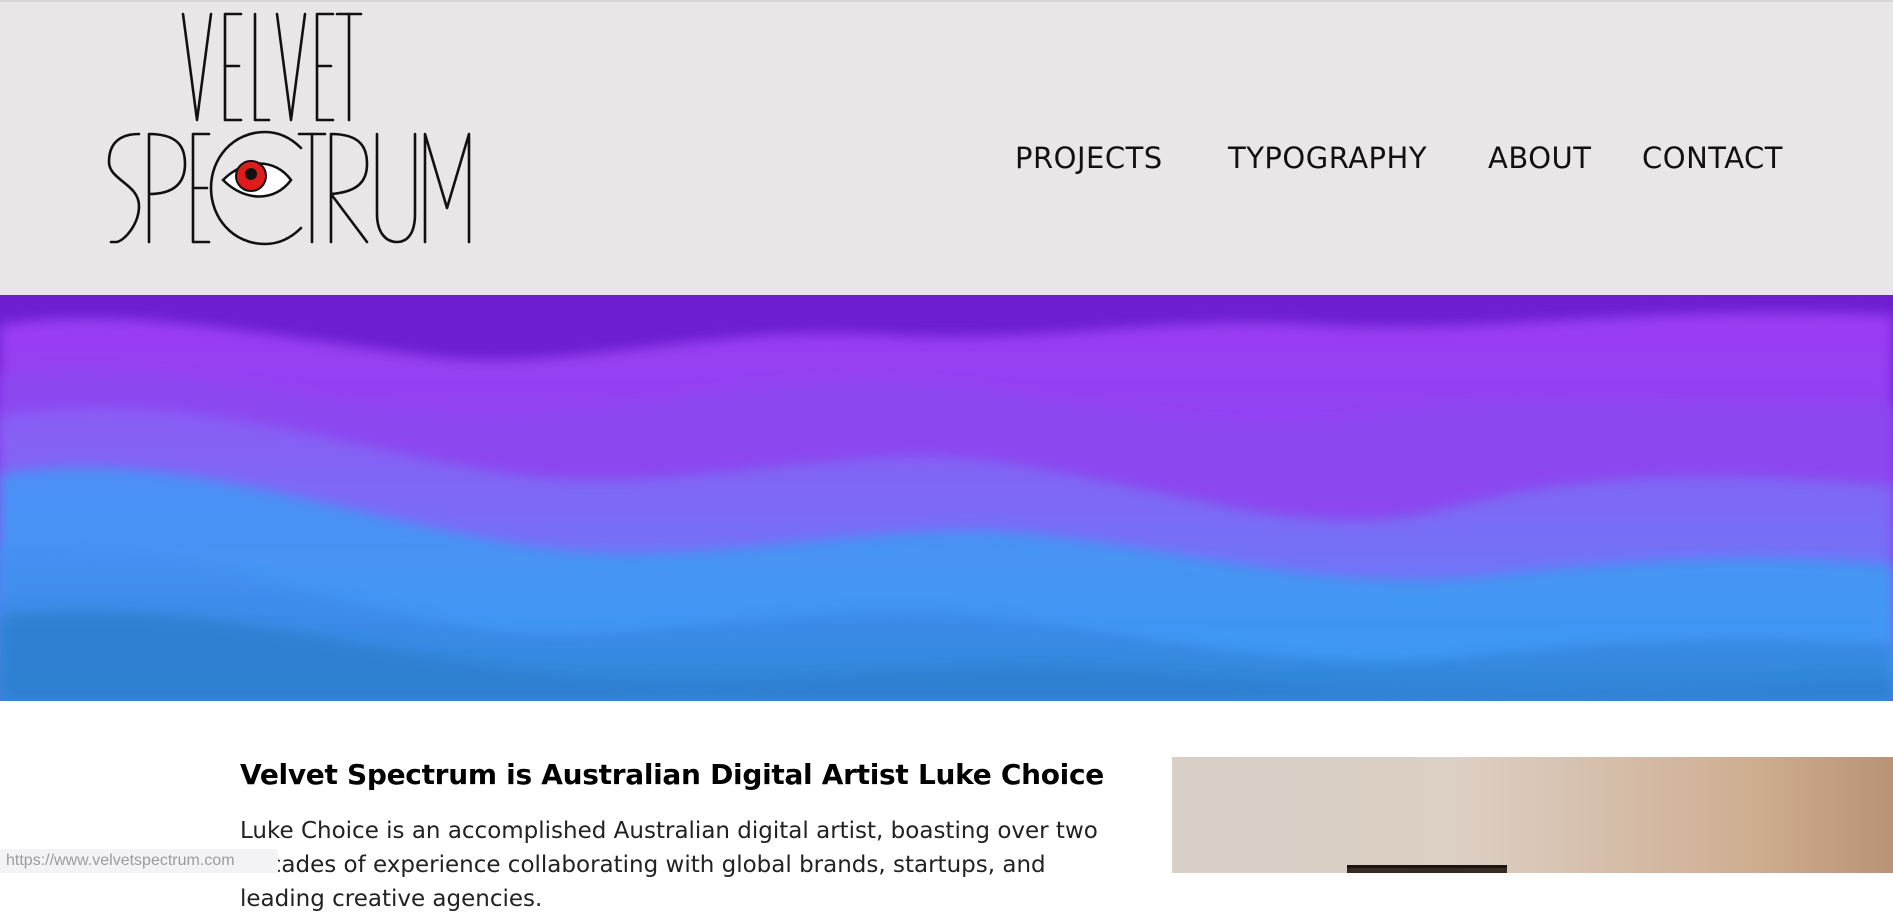 This screenshot has height=916, width=1893. I want to click on logo-wordmark-icon, so click(289, 129).